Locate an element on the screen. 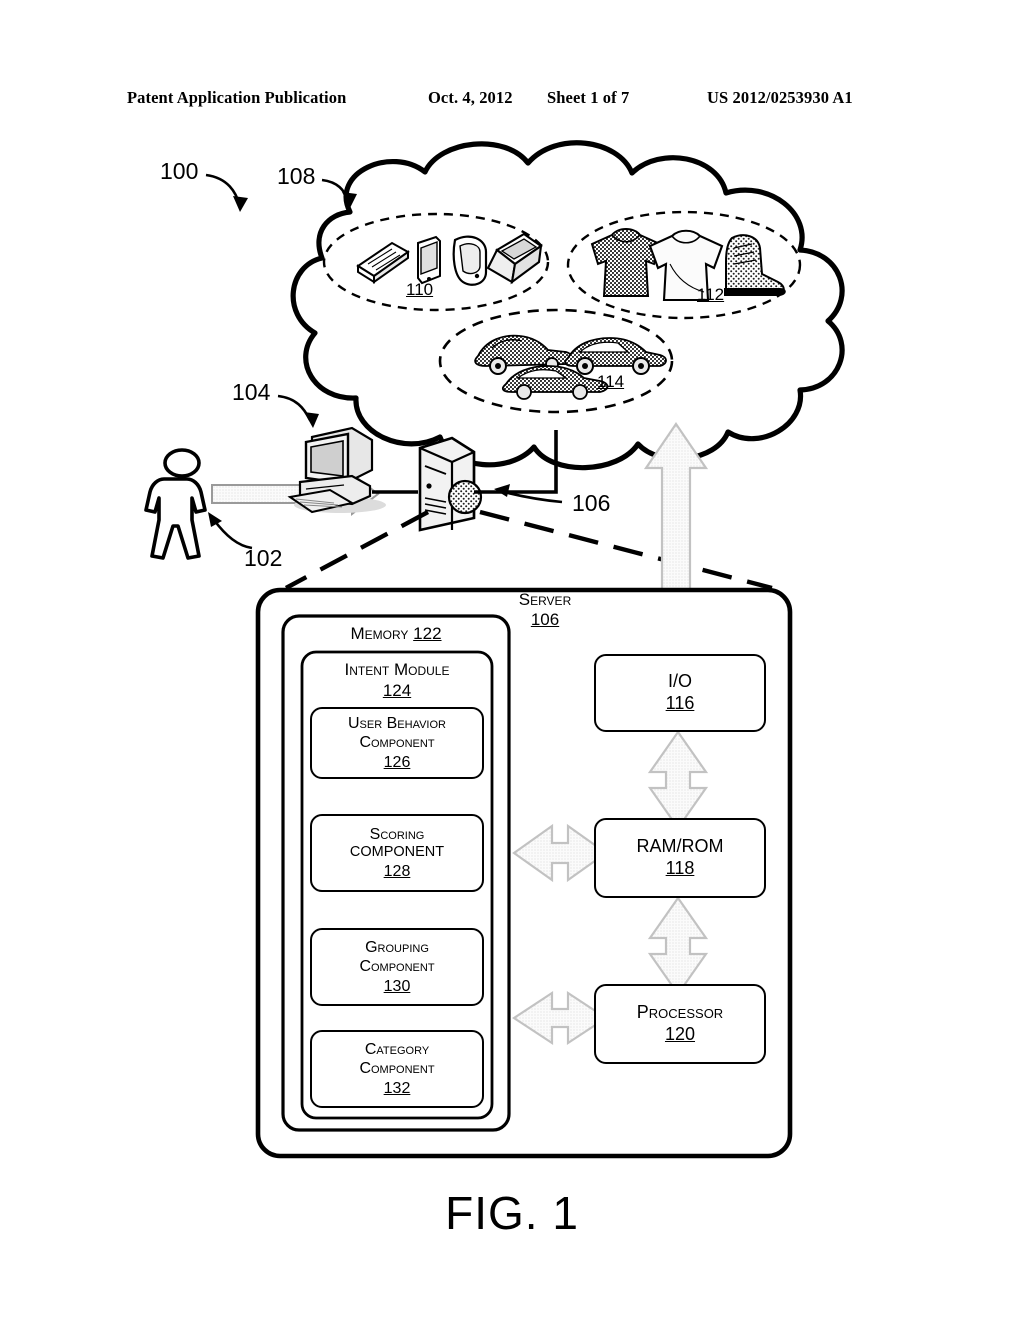 The width and height of the screenshot is (1024, 1320). processor-ref: 120 is located at coordinates (680, 1034).